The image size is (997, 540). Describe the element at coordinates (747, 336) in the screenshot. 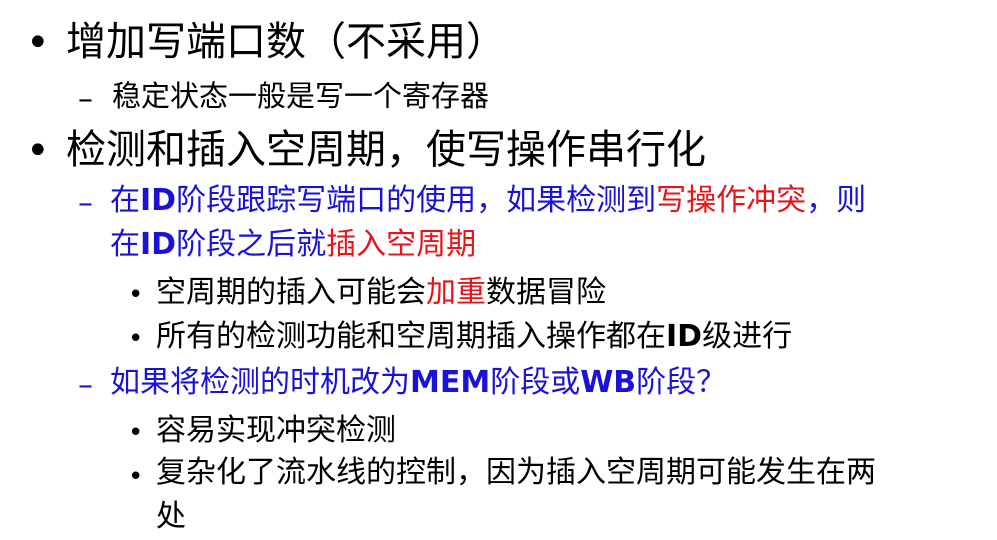

I see `text-segment: 级进行` at that location.